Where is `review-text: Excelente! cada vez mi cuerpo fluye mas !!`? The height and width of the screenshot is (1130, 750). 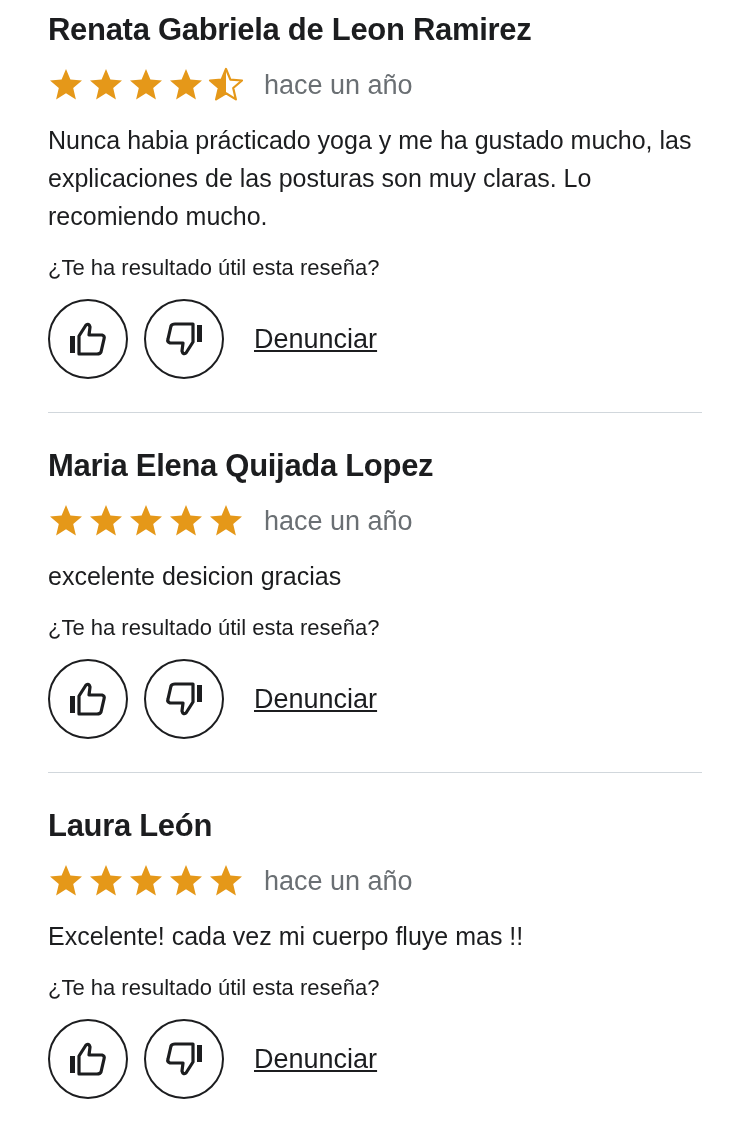 review-text: Excelente! cada vez mi cuerpo fluye mas !! is located at coordinates (286, 936).